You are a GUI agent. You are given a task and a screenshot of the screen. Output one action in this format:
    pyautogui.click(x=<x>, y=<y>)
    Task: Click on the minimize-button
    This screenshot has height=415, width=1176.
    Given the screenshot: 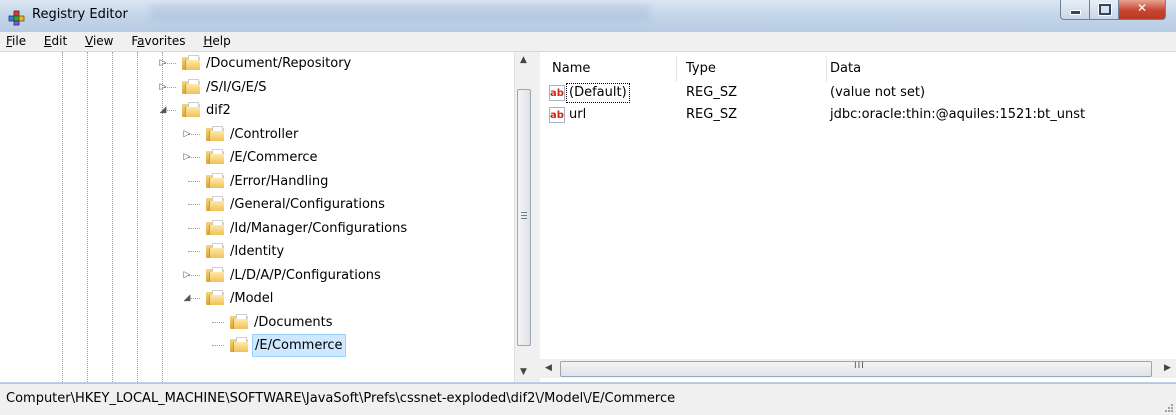 What is the action you would take?
    pyautogui.click(x=1075, y=10)
    